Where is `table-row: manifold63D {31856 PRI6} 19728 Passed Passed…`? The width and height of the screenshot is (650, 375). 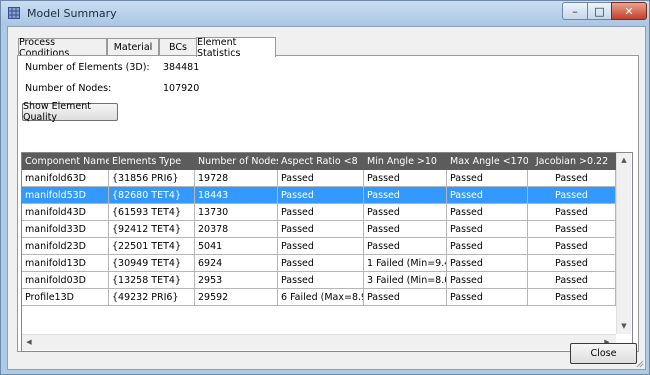
table-row: manifold63D {31856 PRI6} 19728 Passed Passed… is located at coordinates (319, 178).